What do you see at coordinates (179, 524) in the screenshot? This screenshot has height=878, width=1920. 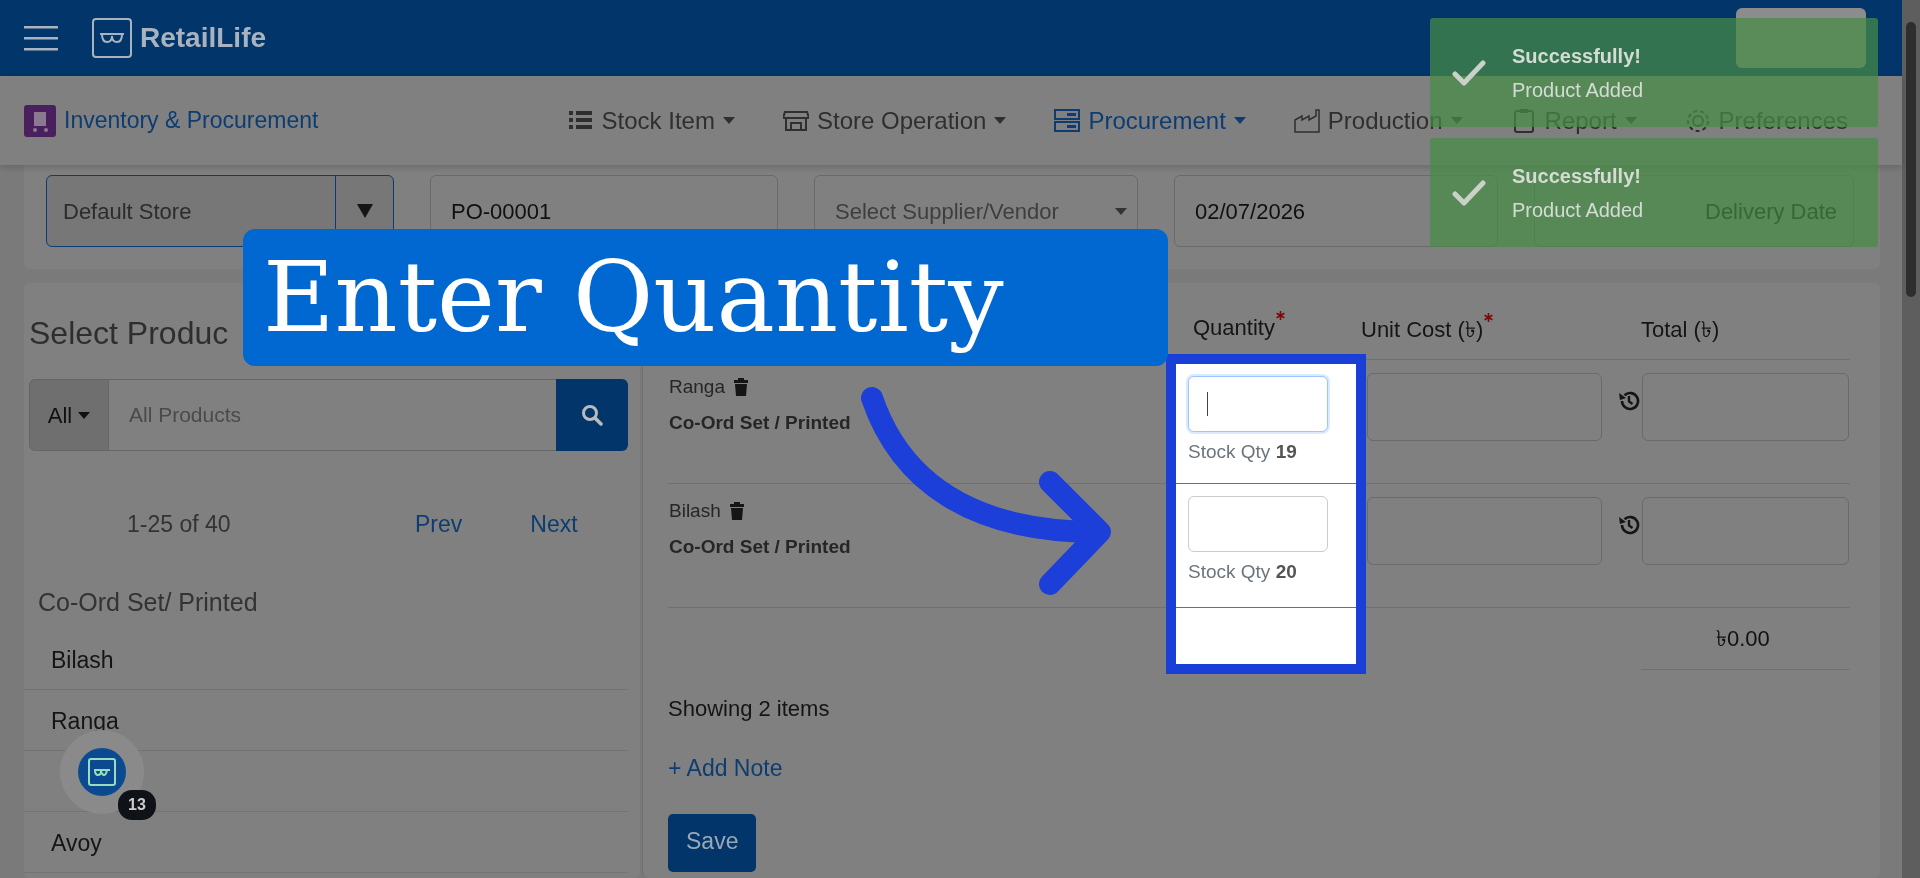 I see `page-range: 1-25 of 40` at bounding box center [179, 524].